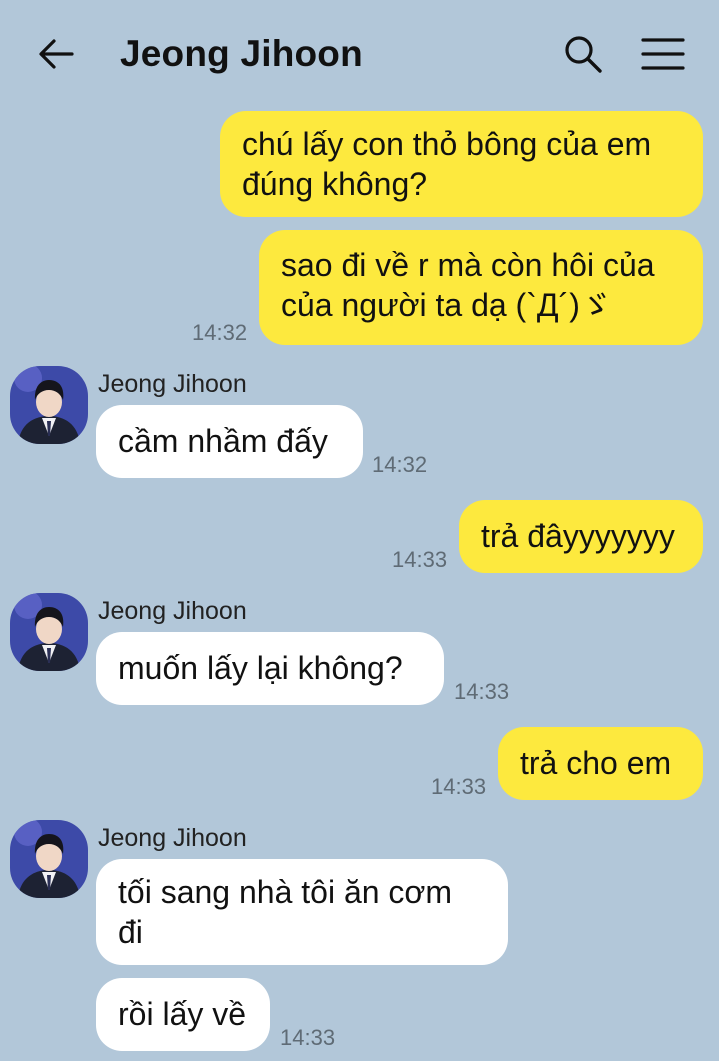 The image size is (719, 1061). What do you see at coordinates (578, 536) in the screenshot?
I see `message-line: trả đâyyyyyyy` at bounding box center [578, 536].